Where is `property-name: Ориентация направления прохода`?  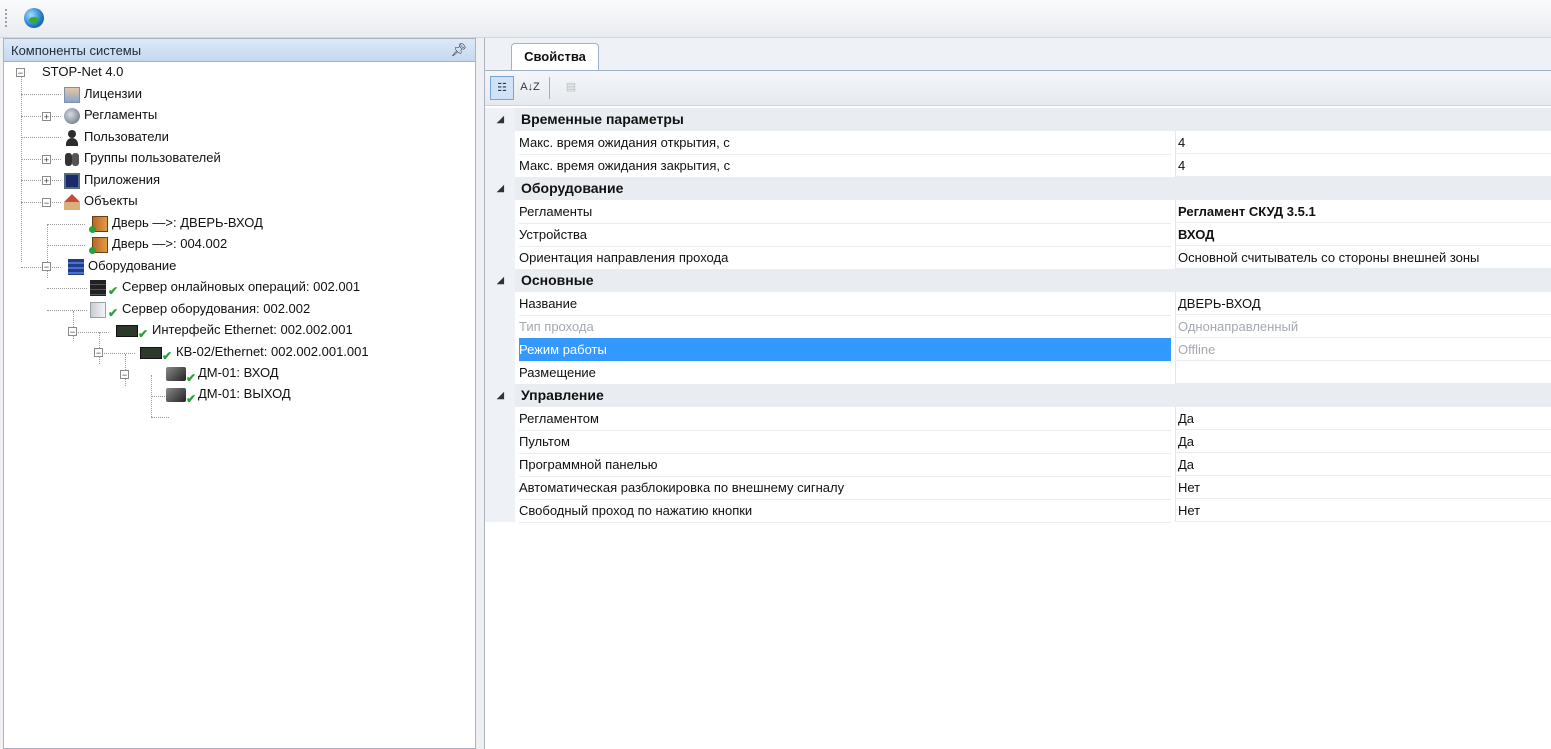 property-name: Ориентация направления прохода is located at coordinates (845, 258).